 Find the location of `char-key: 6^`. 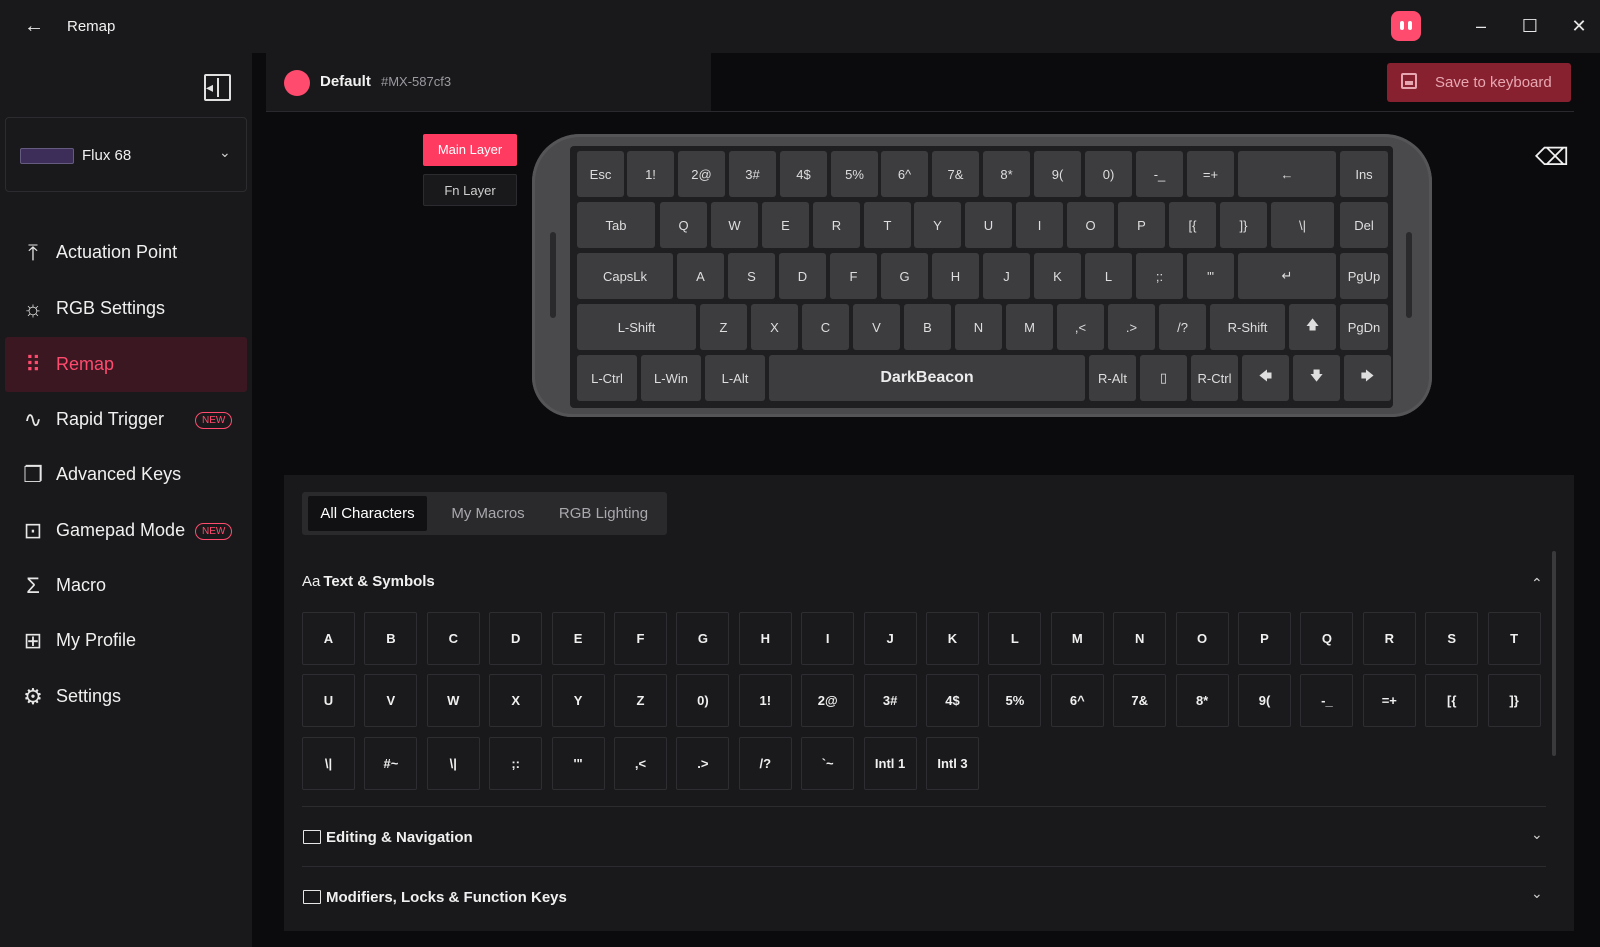

char-key: 6^ is located at coordinates (1077, 700).